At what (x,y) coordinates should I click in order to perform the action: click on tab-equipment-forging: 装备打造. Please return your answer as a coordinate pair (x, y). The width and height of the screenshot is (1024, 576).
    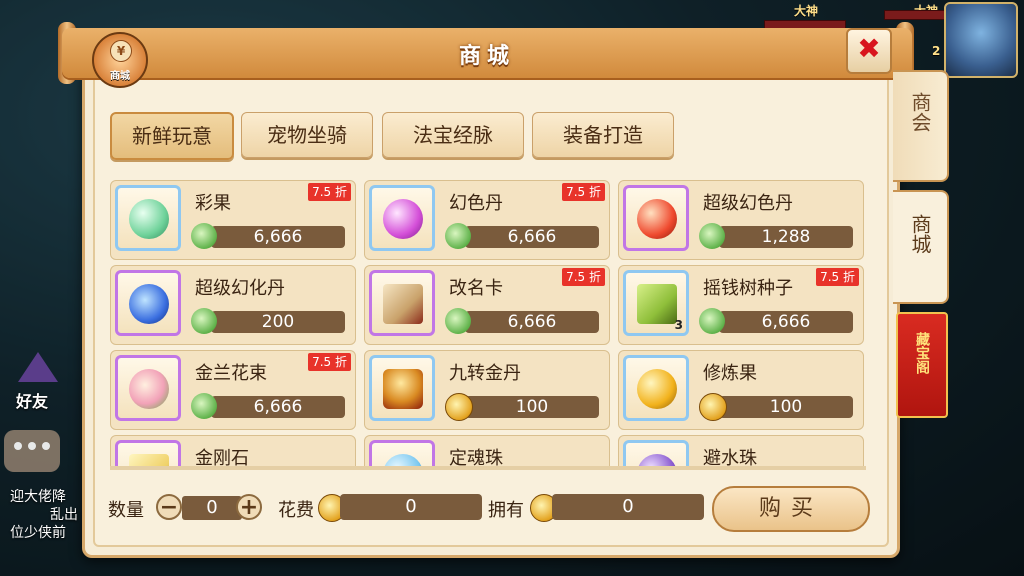
    Looking at the image, I should click on (603, 135).